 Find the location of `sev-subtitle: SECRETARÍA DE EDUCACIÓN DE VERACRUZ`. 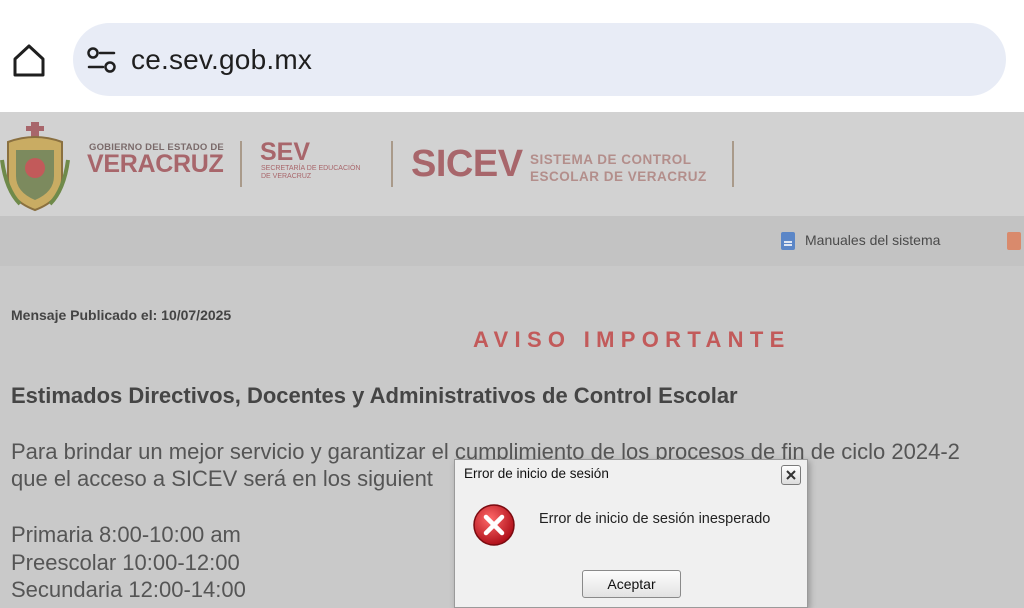

sev-subtitle: SECRETARÍA DE EDUCACIÓN DE VERACRUZ is located at coordinates (311, 172).